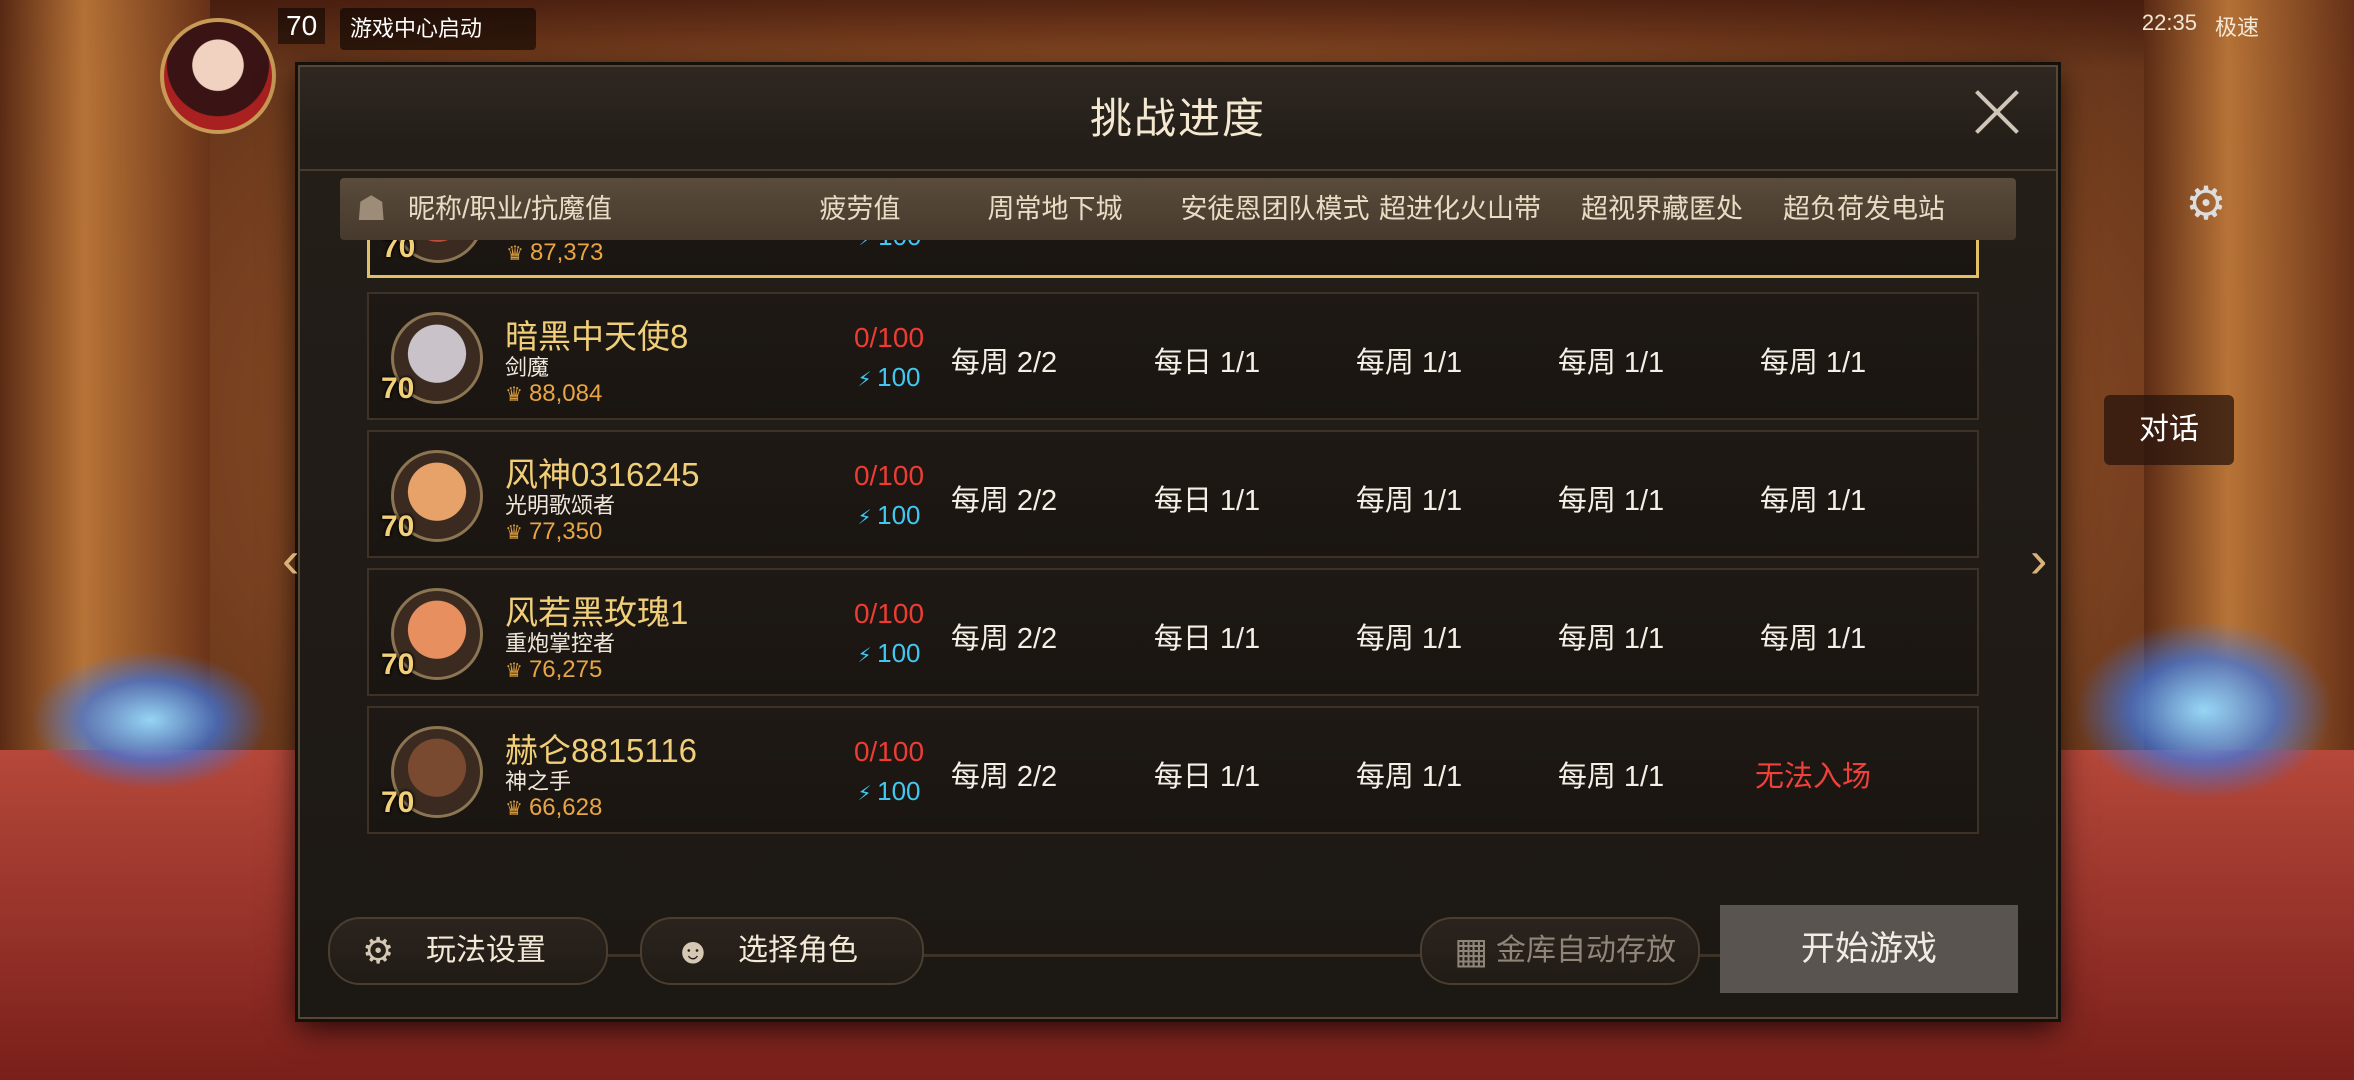 This screenshot has height=1080, width=2354. I want to click on character-class: 重炮掌控者, so click(560, 643).